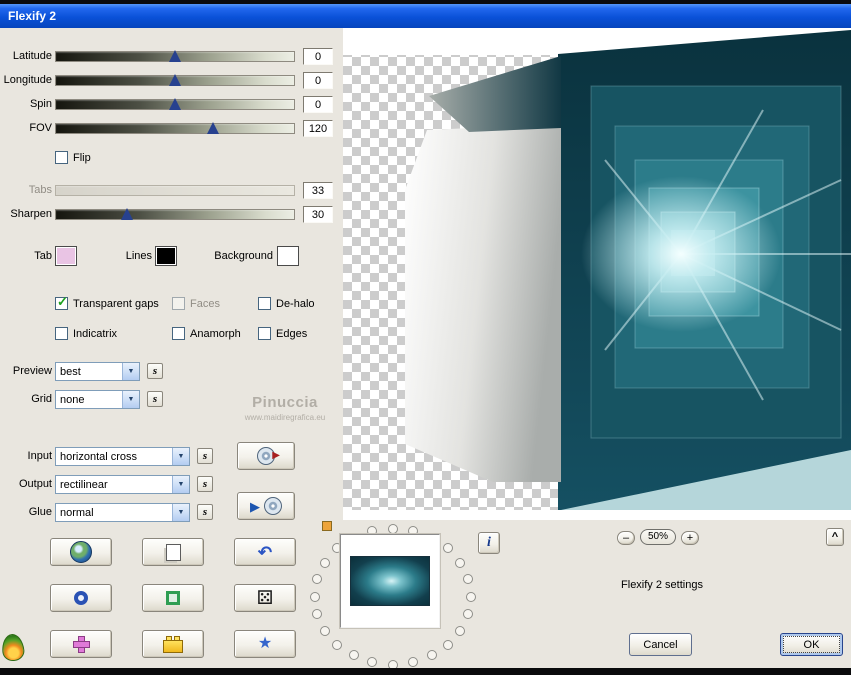 The image size is (851, 675). I want to click on edges-label: Edges, so click(292, 334).